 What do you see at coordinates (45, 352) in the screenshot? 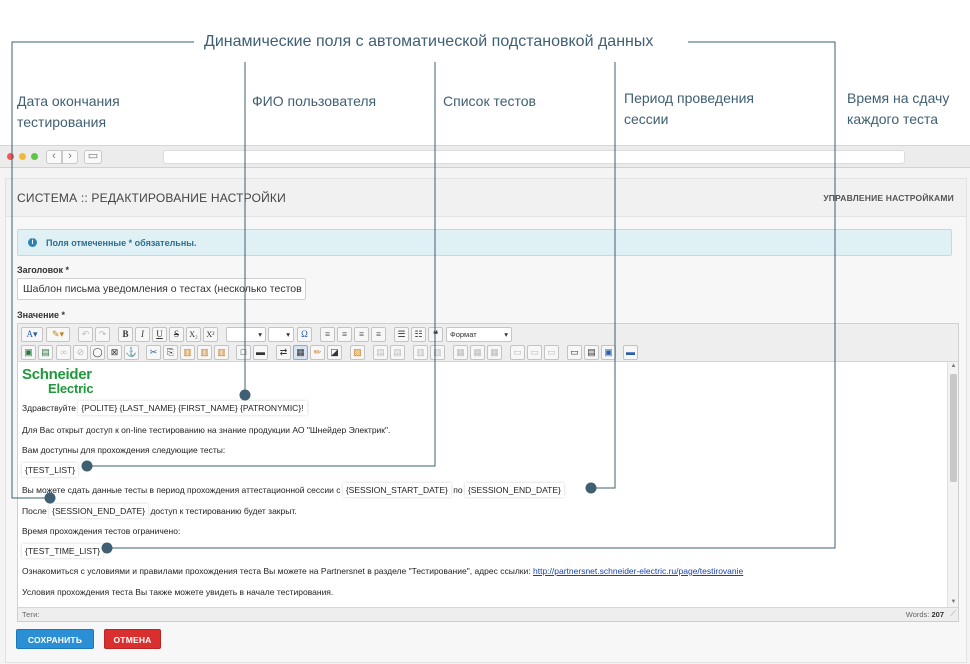
I see `template-icon: ▤` at bounding box center [45, 352].